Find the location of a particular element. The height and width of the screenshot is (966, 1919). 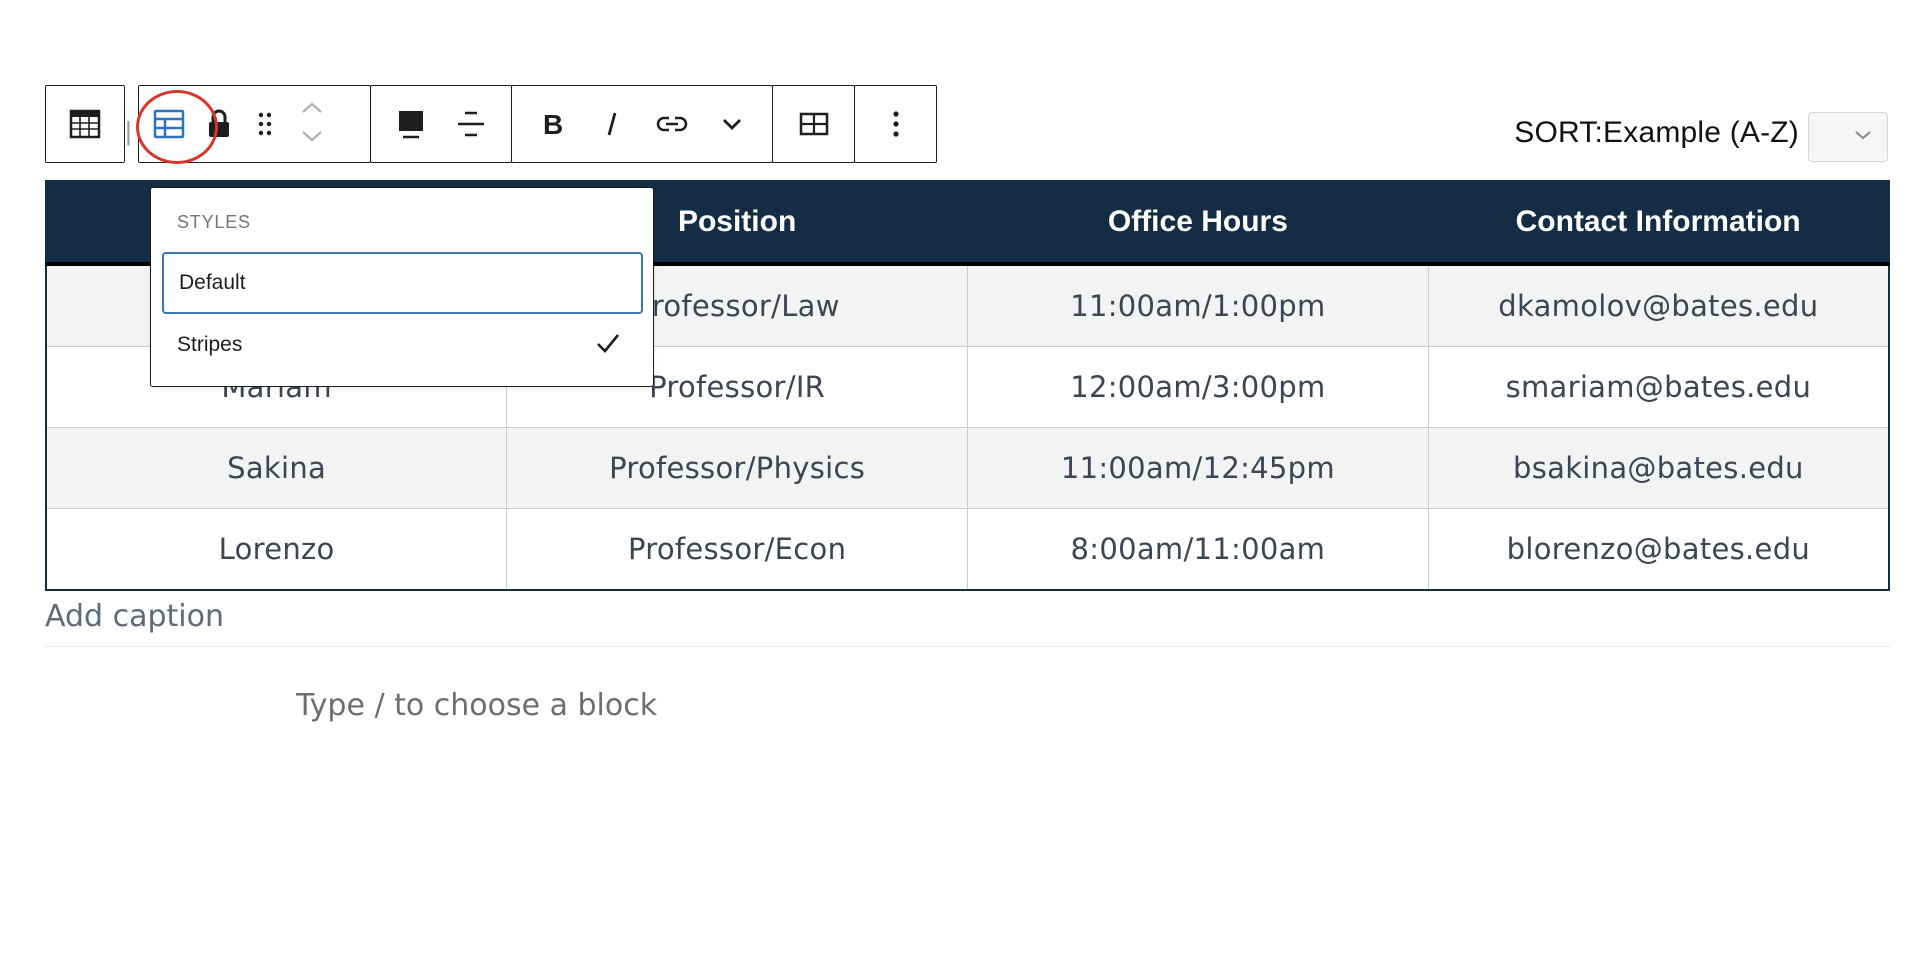

table-caption-input: Add caption is located at coordinates (967, 623).